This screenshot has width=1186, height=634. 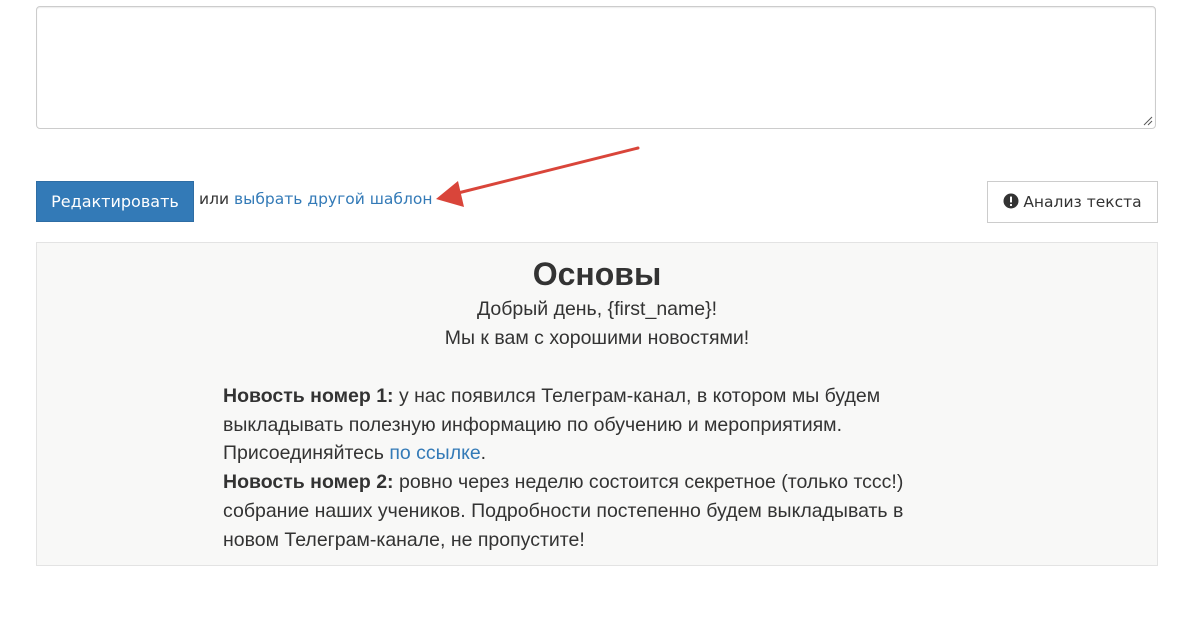 I want to click on edit-button: Редактировать, so click(x=115, y=201).